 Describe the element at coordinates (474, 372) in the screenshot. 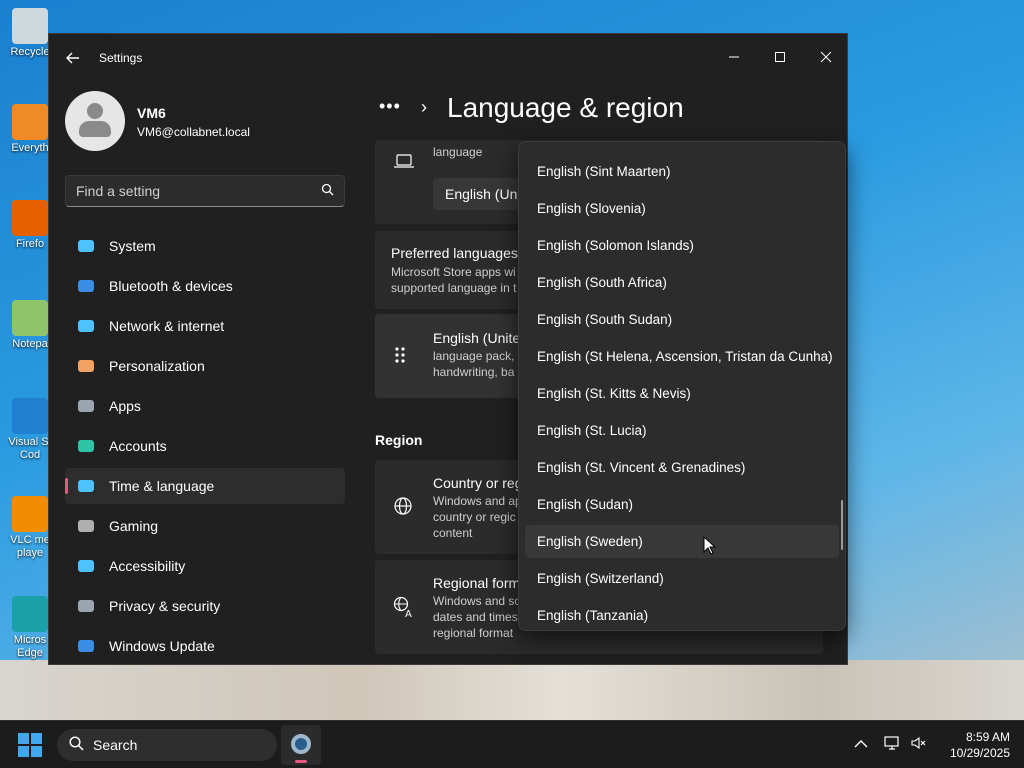

I see `english-row-line2: handwriting, ba` at that location.